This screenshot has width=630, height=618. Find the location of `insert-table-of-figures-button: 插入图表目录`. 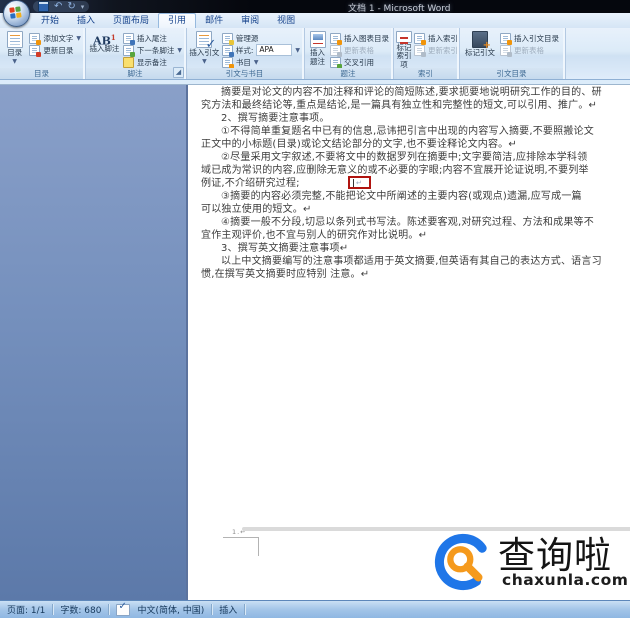

insert-table-of-figures-button: 插入图表目录 is located at coordinates (359, 38).